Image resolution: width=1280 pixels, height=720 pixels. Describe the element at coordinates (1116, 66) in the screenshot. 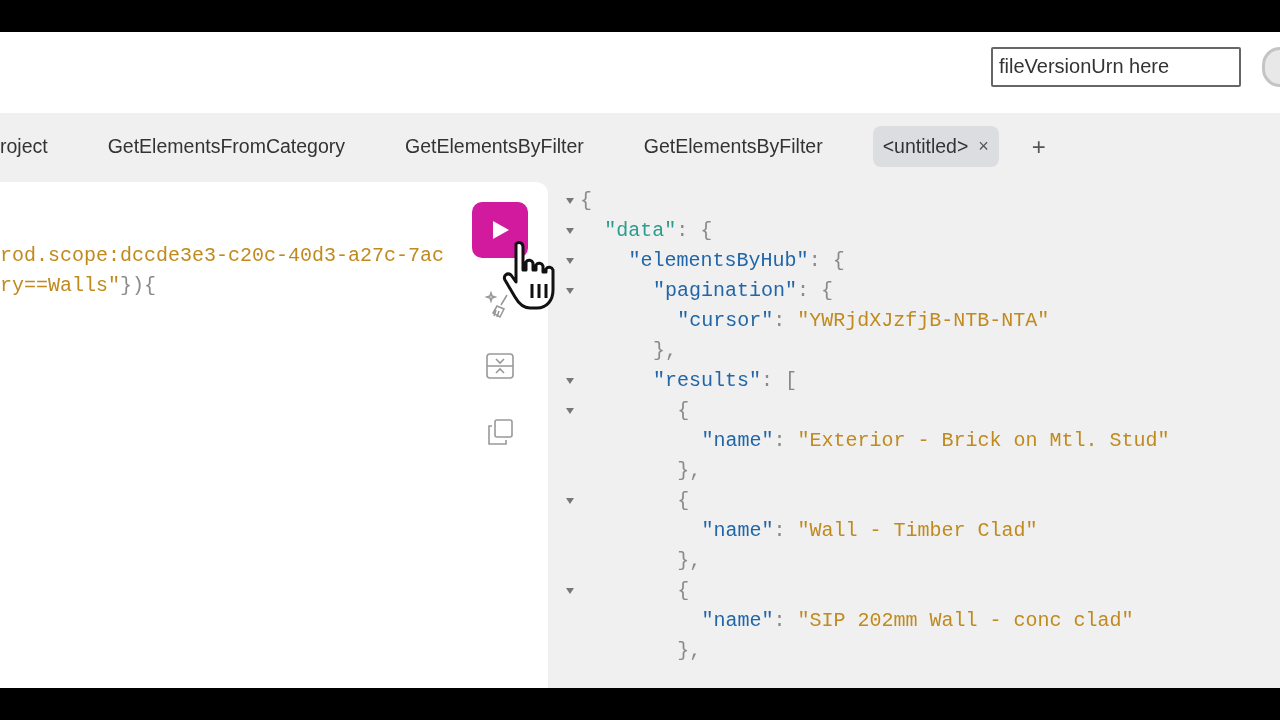

I see `urn-input-field: fileVersionUrn here` at that location.